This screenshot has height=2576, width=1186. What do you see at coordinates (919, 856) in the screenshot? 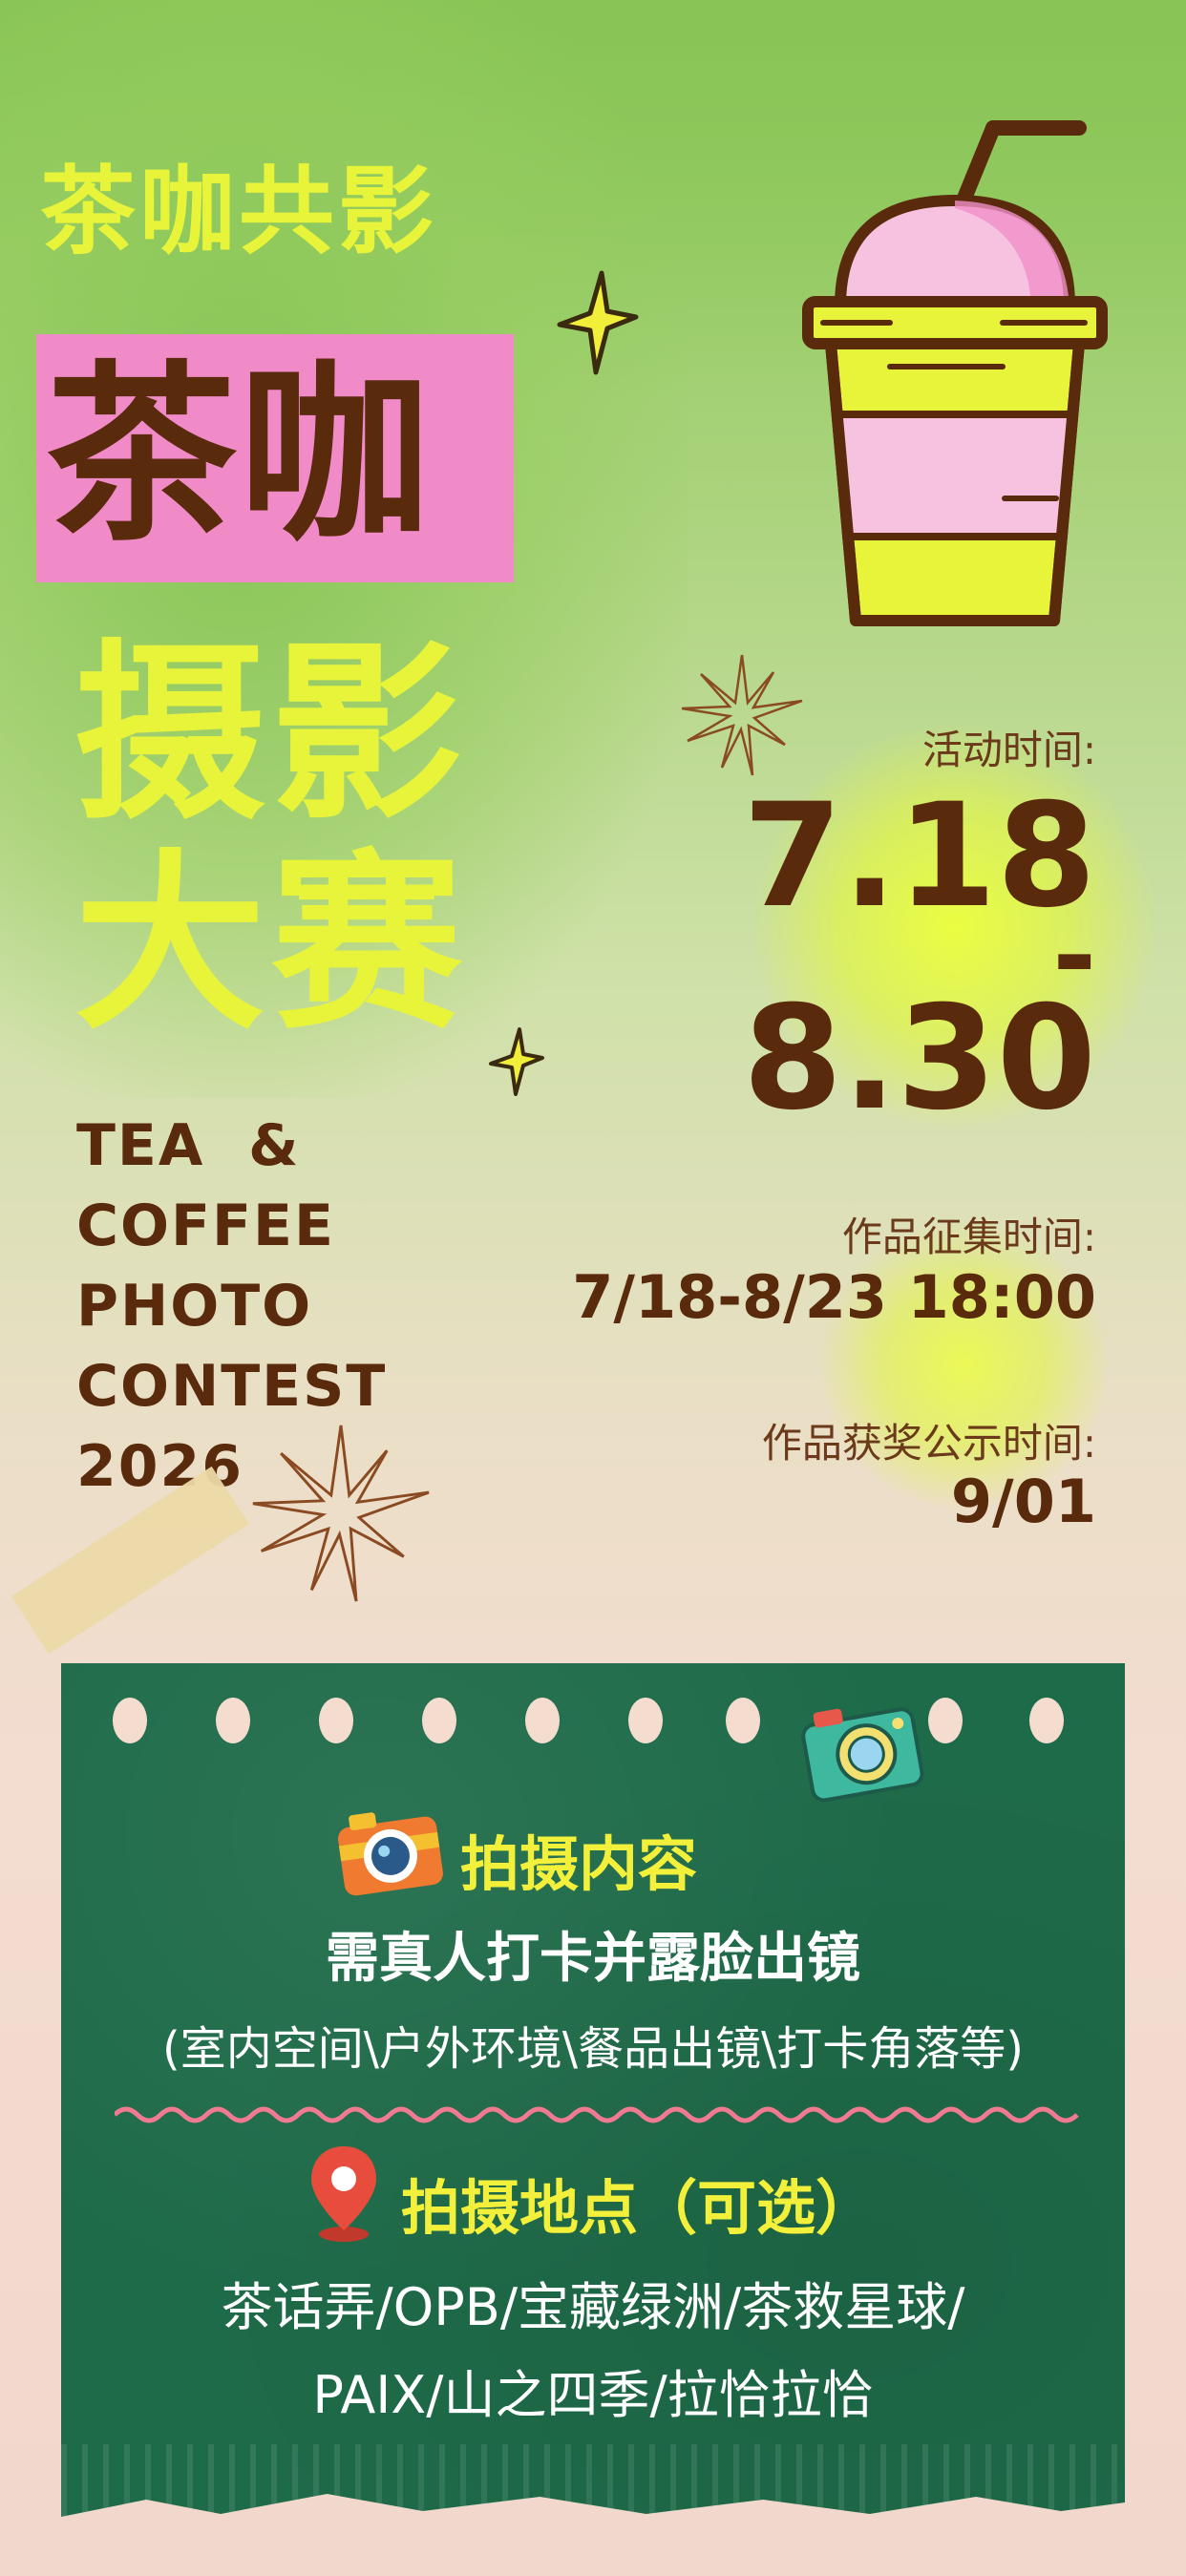
I see `activity-start-date: 7.18` at bounding box center [919, 856].